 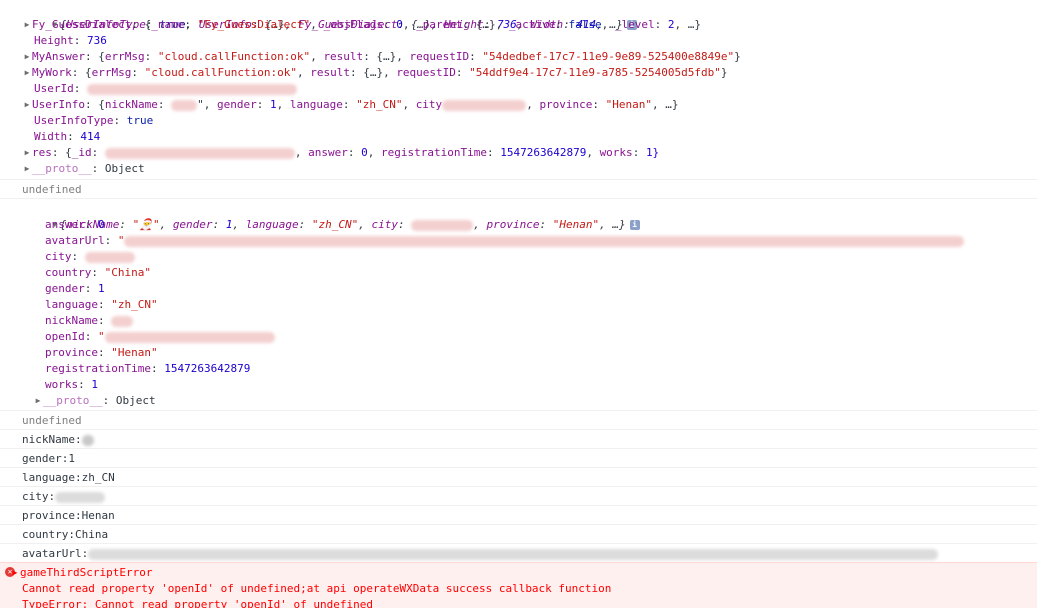 What do you see at coordinates (541, 337) in the screenshot?
I see `property-openid: openId: "` at bounding box center [541, 337].